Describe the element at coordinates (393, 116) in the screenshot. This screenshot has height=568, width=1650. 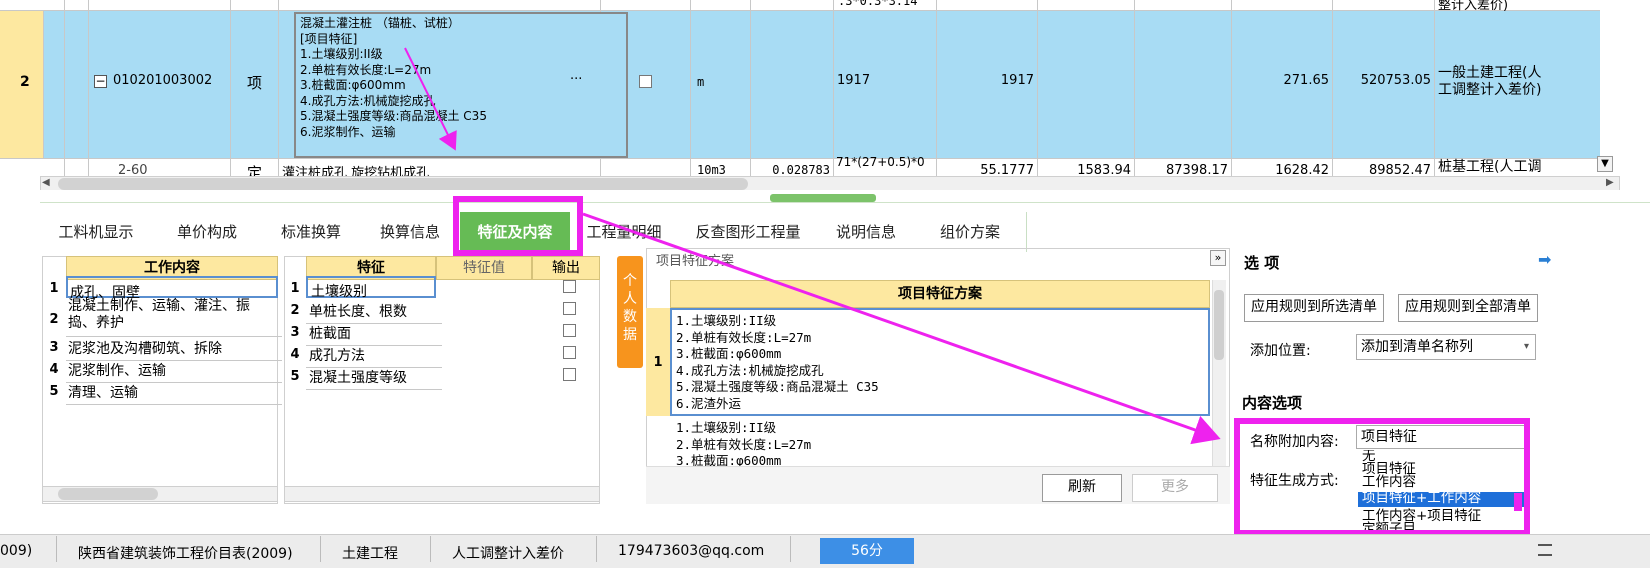
I see `desc-line: 5.混凝土强度等级:商品混凝土 C35` at that location.